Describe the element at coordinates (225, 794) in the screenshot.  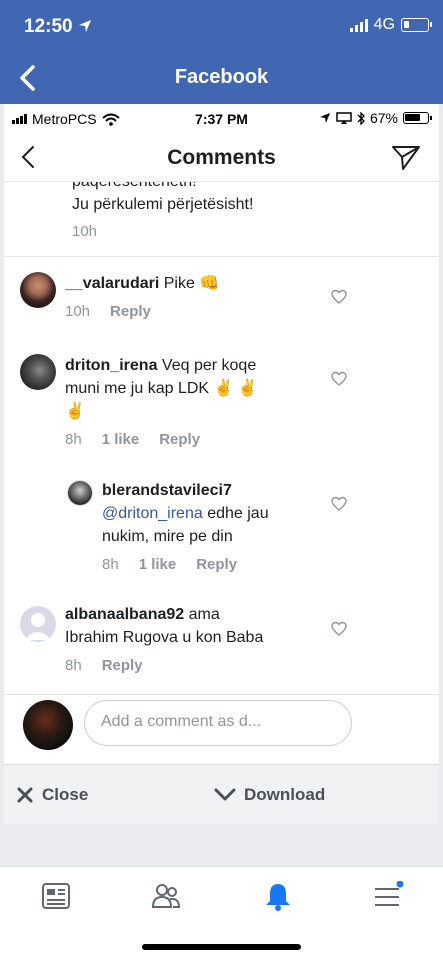
I see `chevron-down-icon` at that location.